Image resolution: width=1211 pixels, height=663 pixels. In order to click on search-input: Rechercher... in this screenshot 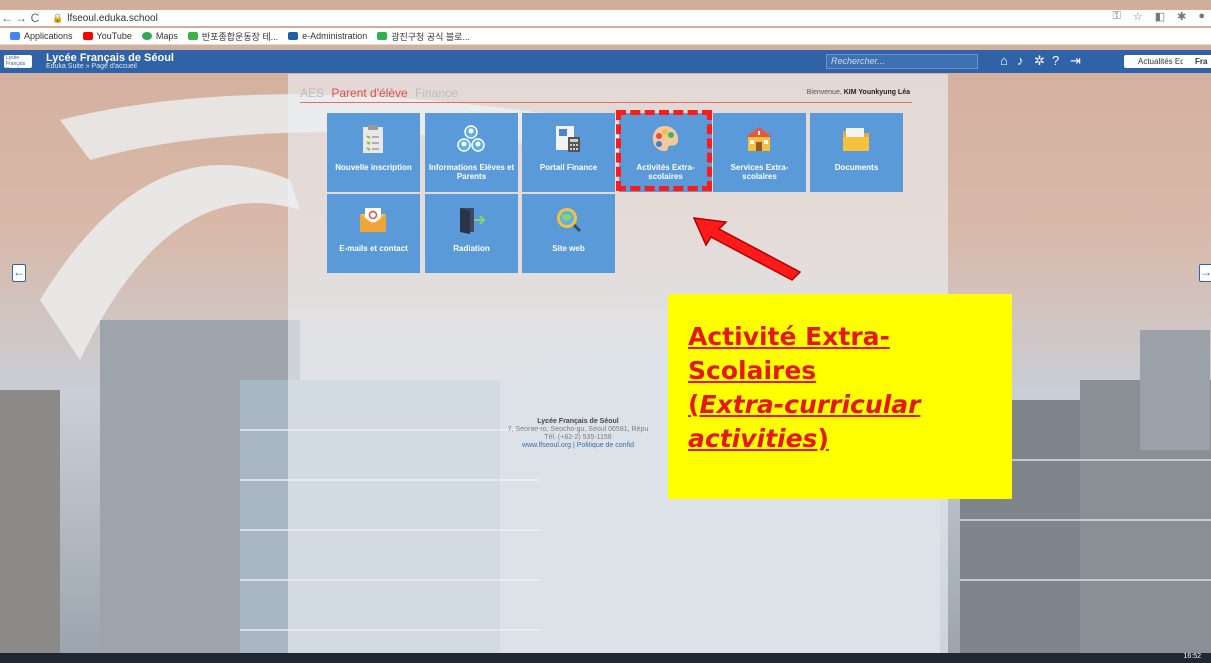, I will do `click(902, 61)`.